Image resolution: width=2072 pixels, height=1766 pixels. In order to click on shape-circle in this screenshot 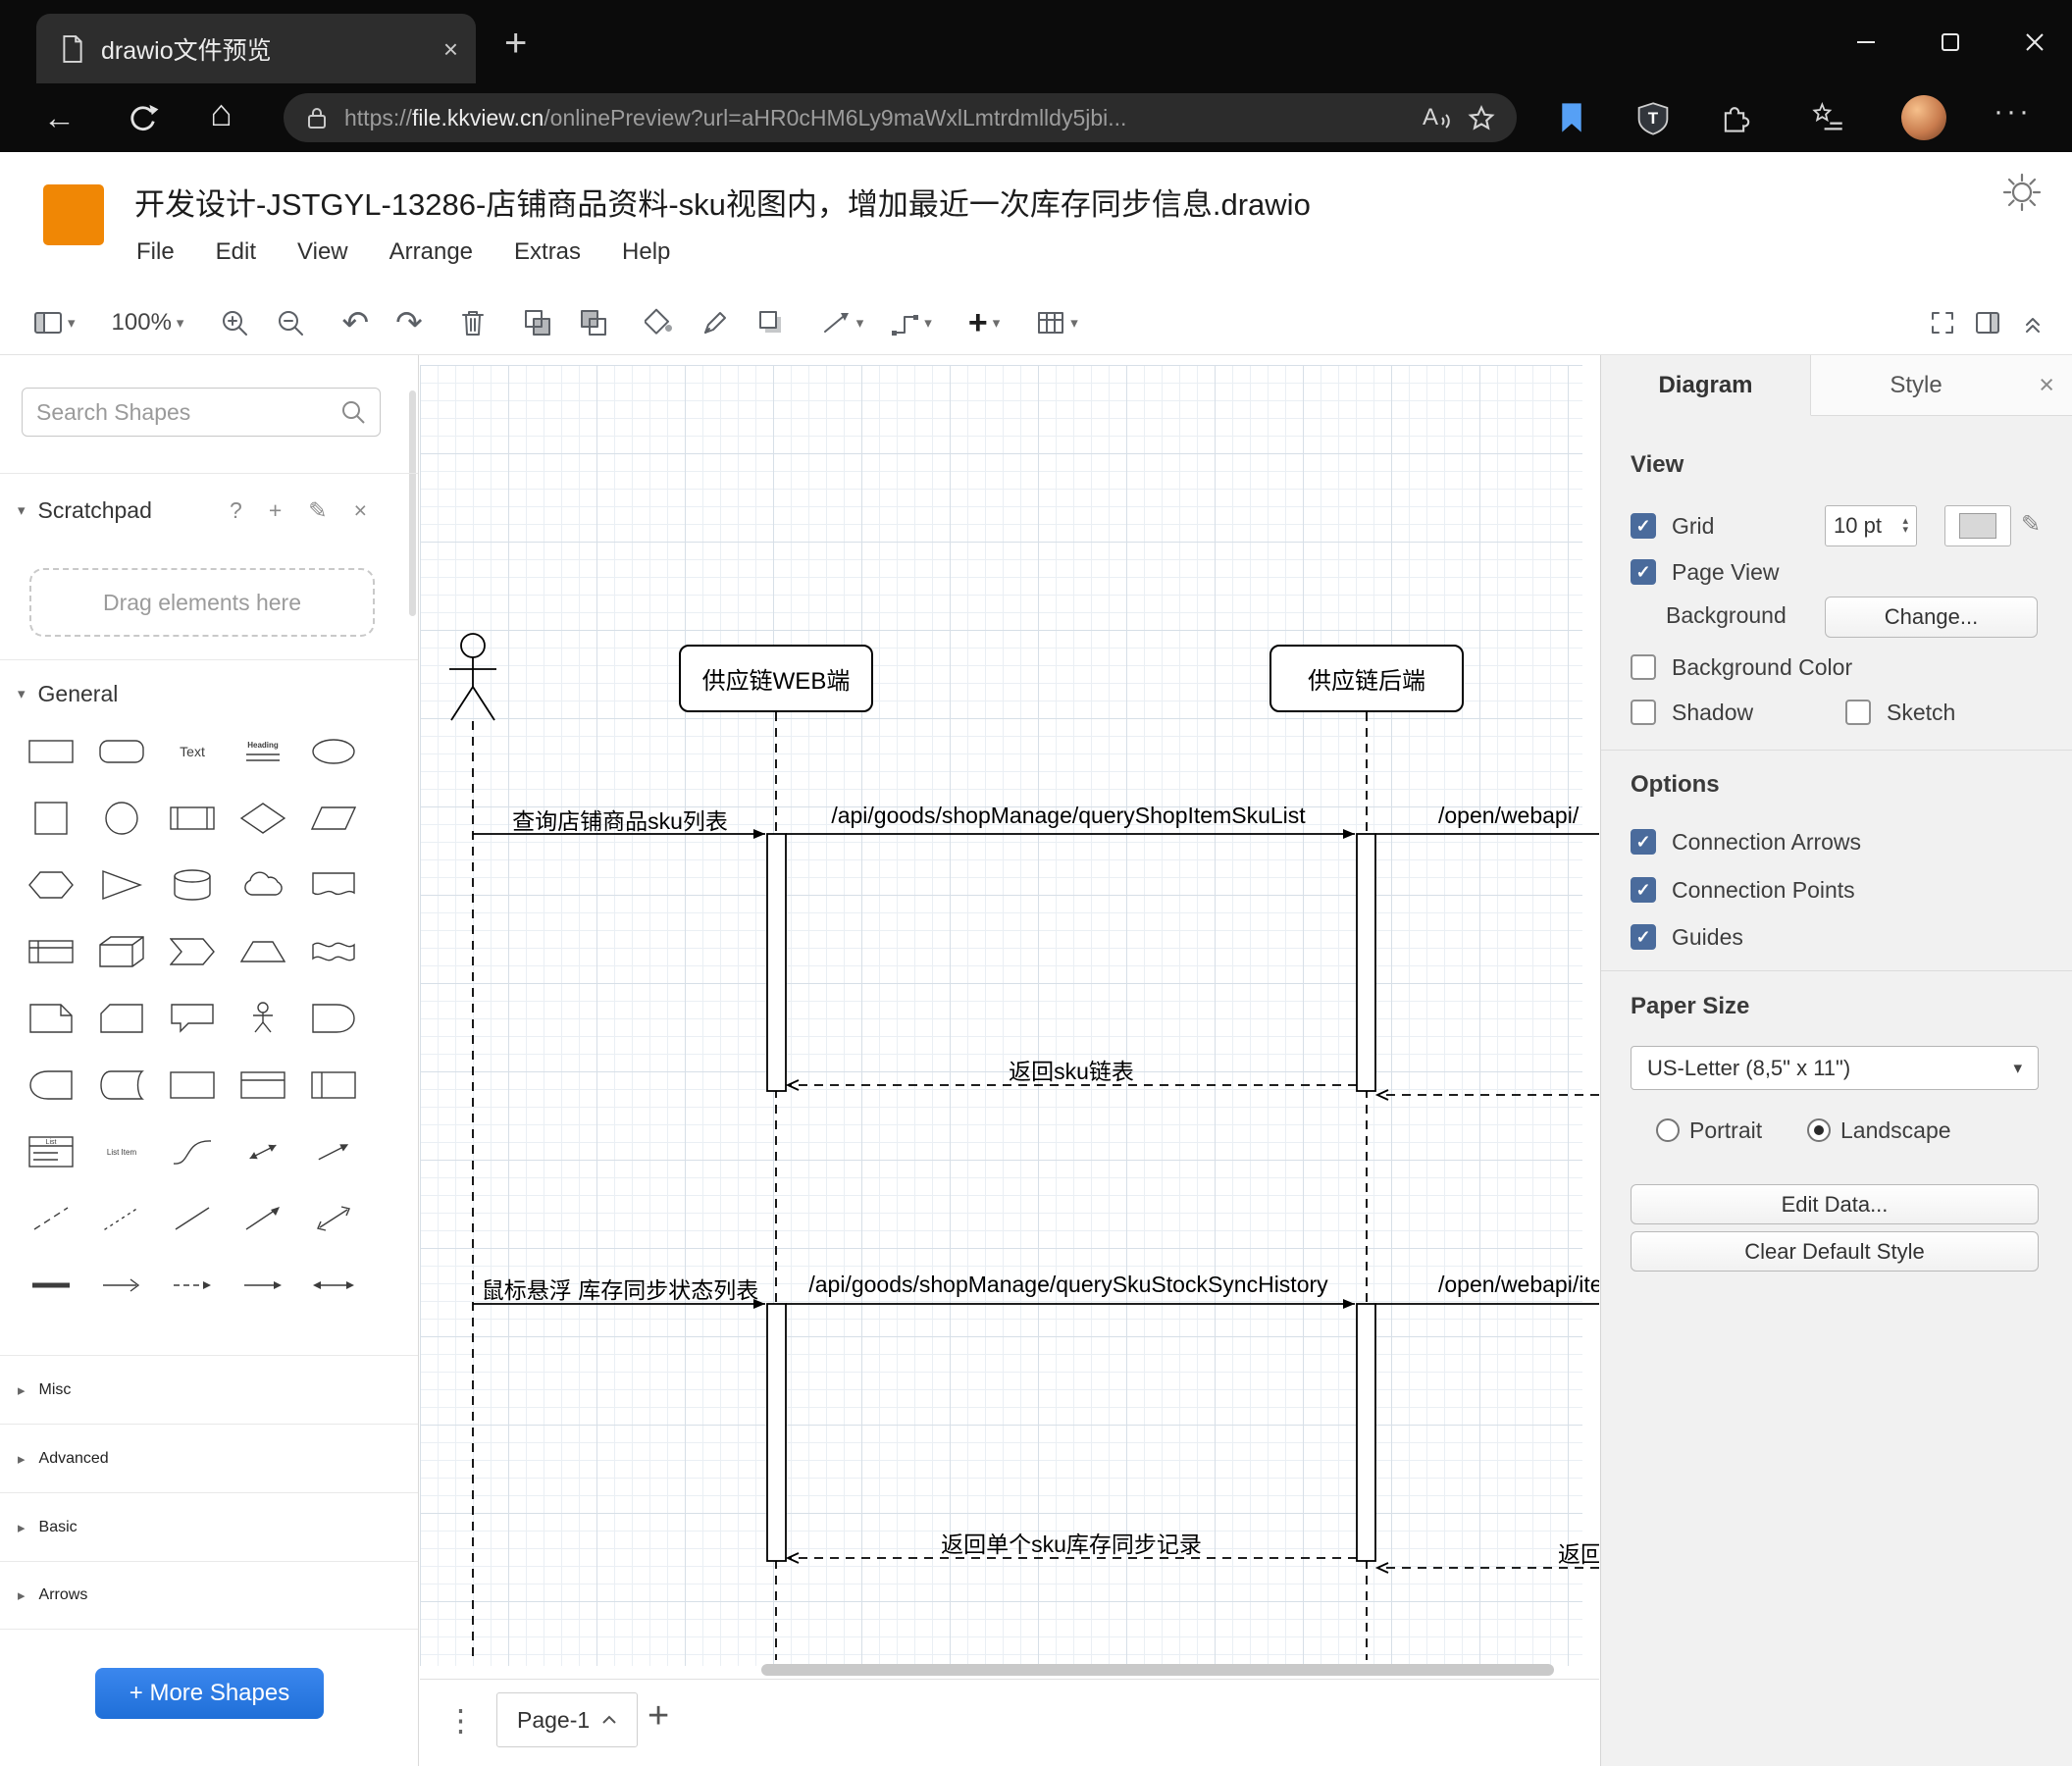, I will do `click(121, 821)`.